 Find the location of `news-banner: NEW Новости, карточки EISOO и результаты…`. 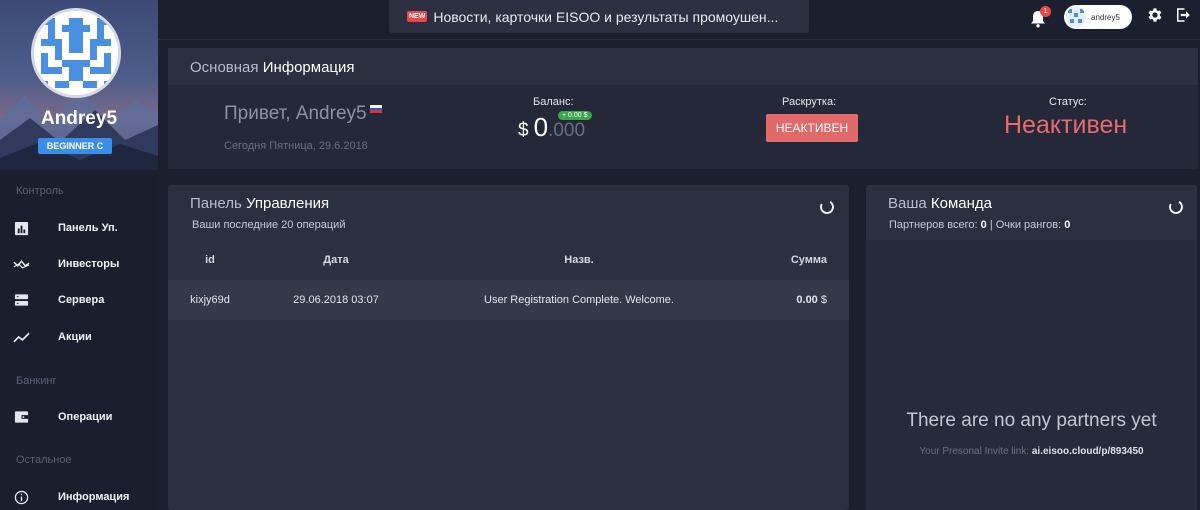

news-banner: NEW Новости, карточки EISOO и результаты… is located at coordinates (599, 16).